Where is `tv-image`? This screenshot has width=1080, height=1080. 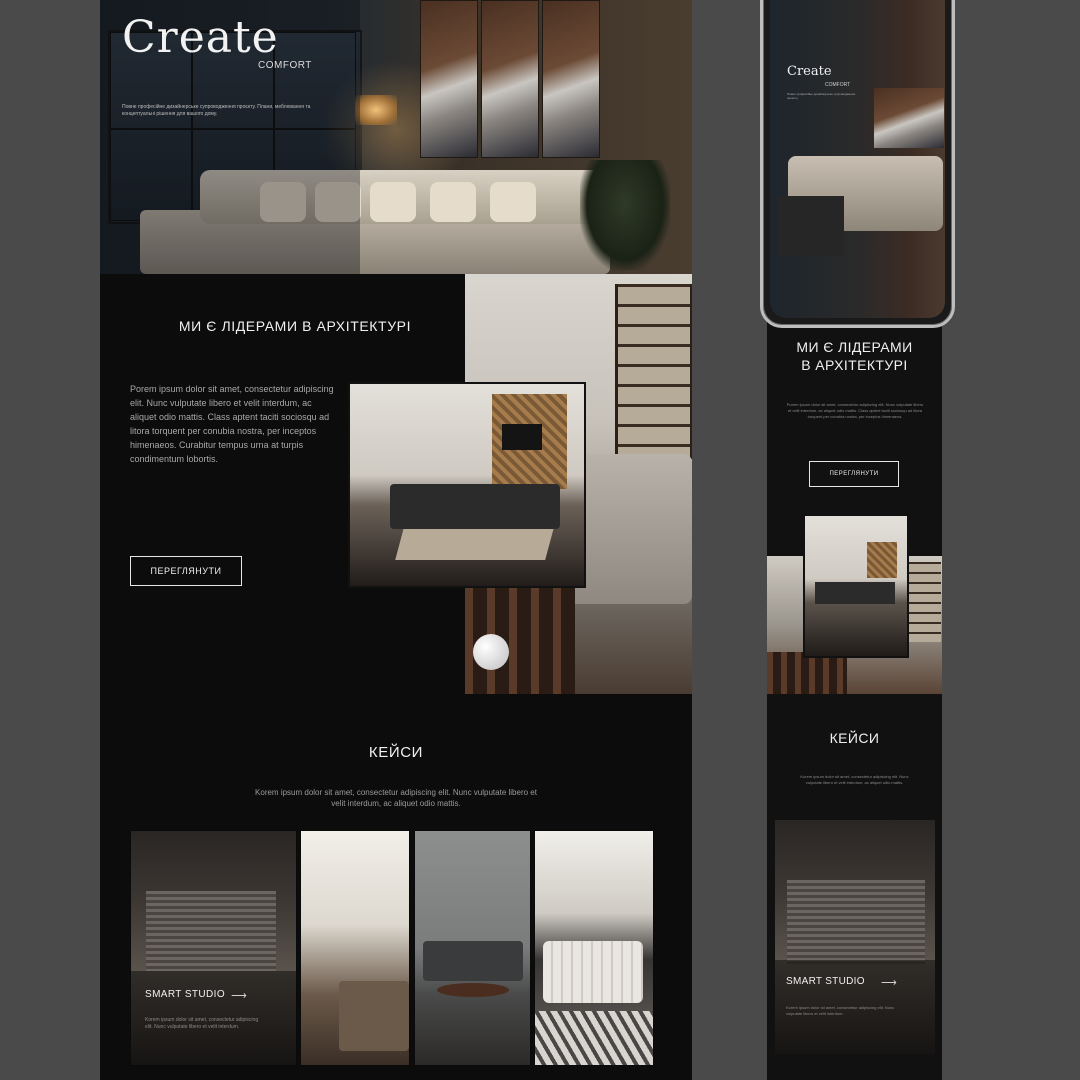 tv-image is located at coordinates (522, 437).